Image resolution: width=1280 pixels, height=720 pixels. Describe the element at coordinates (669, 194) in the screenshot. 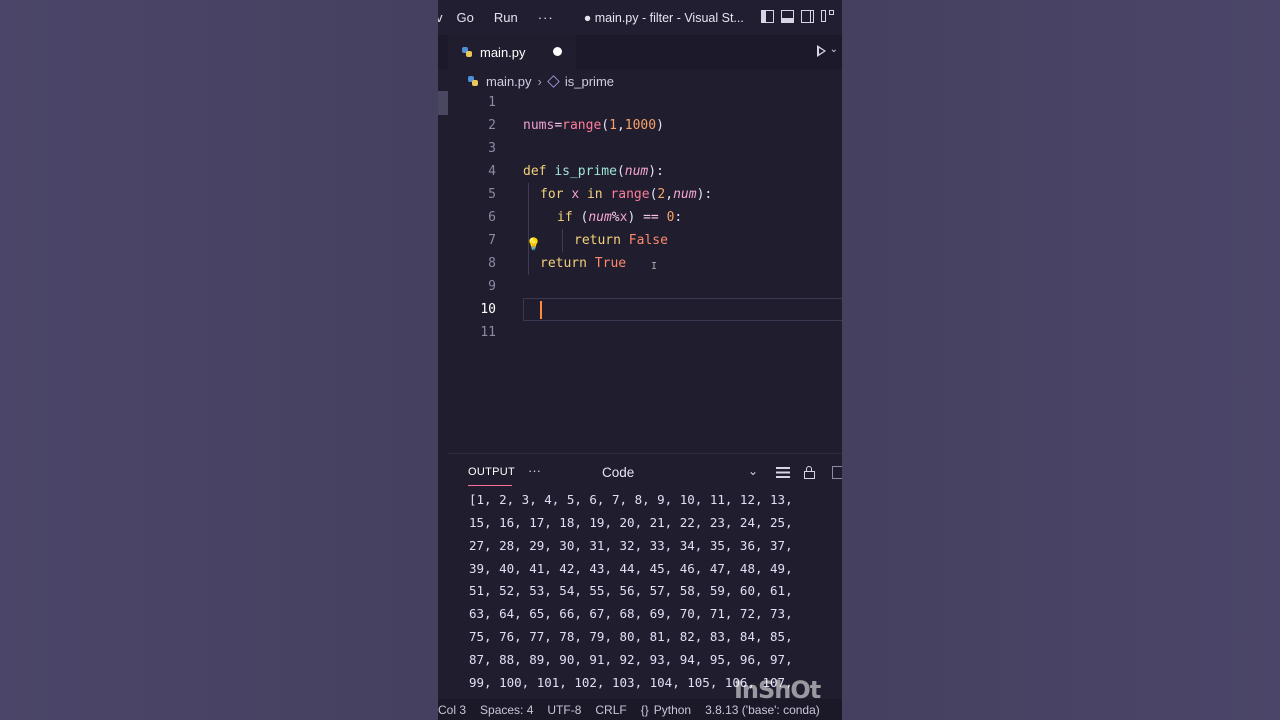

I see `token: ,` at that location.